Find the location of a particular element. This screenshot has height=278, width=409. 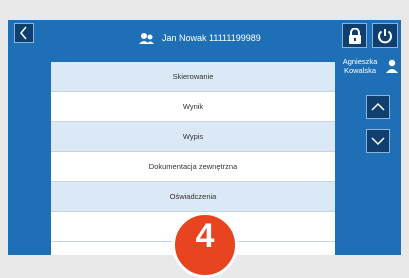

user-info: Agnieszka Kowalska is located at coordinates (369, 71).